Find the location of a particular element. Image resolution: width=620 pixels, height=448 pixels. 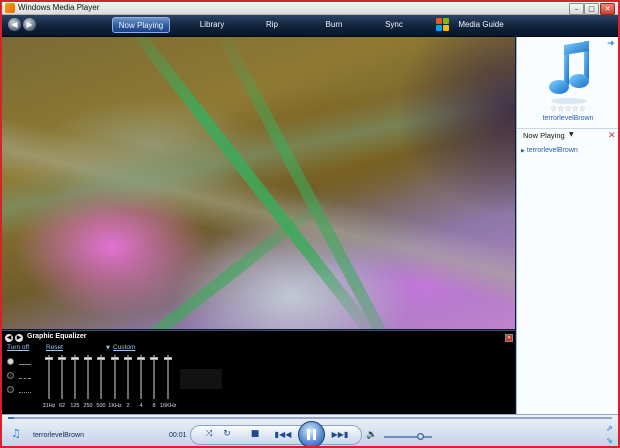

seek-progress is located at coordinates (11, 418).